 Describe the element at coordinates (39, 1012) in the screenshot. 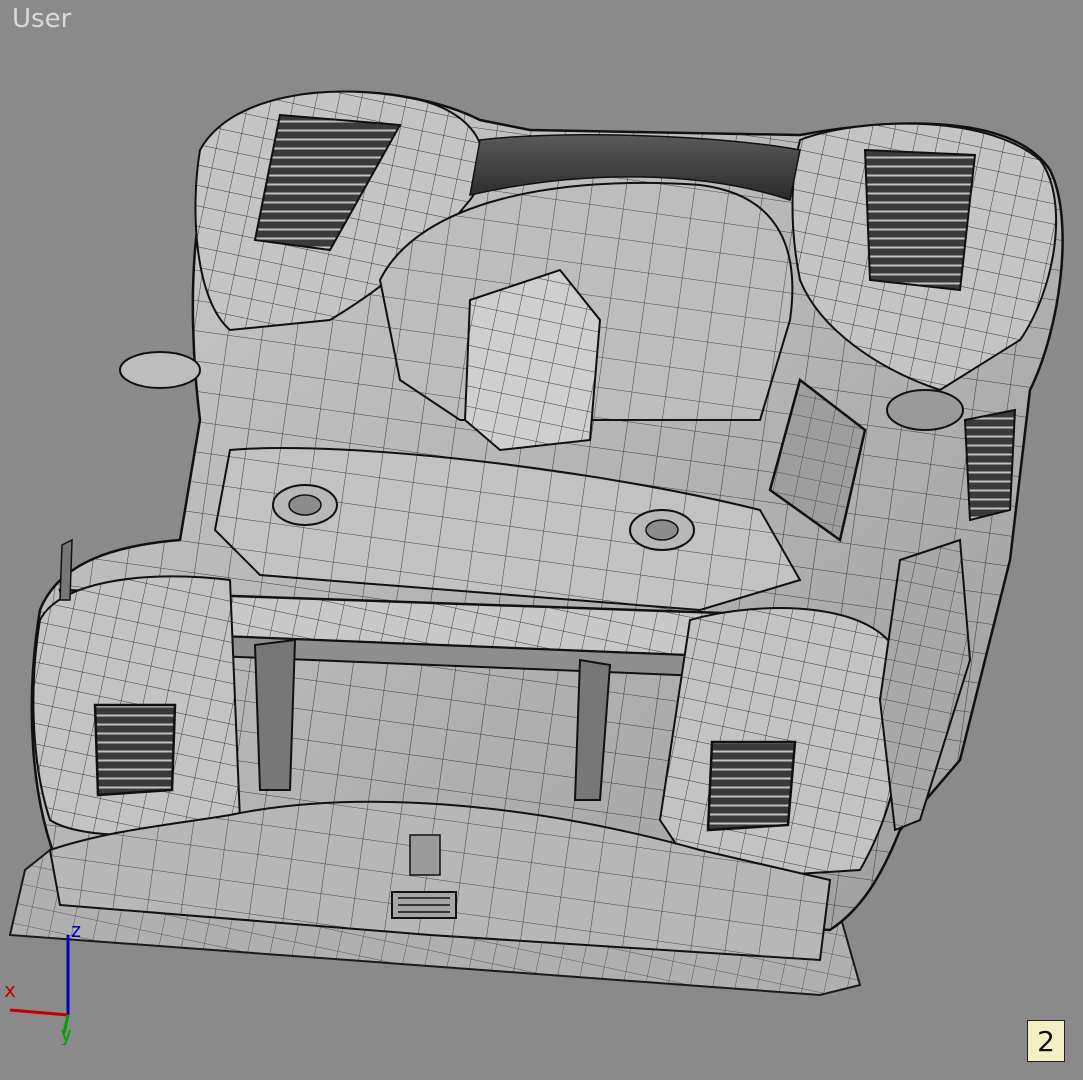

I see `x-axis-line` at that location.